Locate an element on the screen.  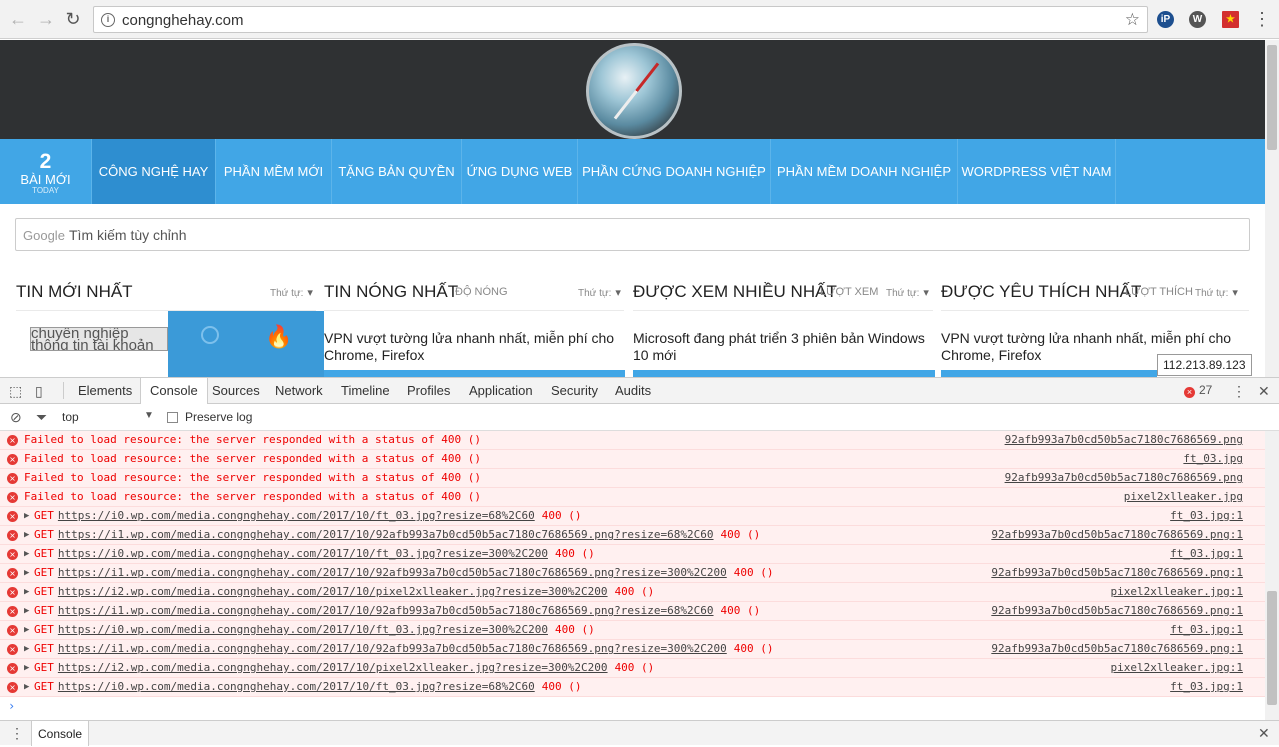
preserve-log-label: Preserve log is located at coordinates (218, 417).